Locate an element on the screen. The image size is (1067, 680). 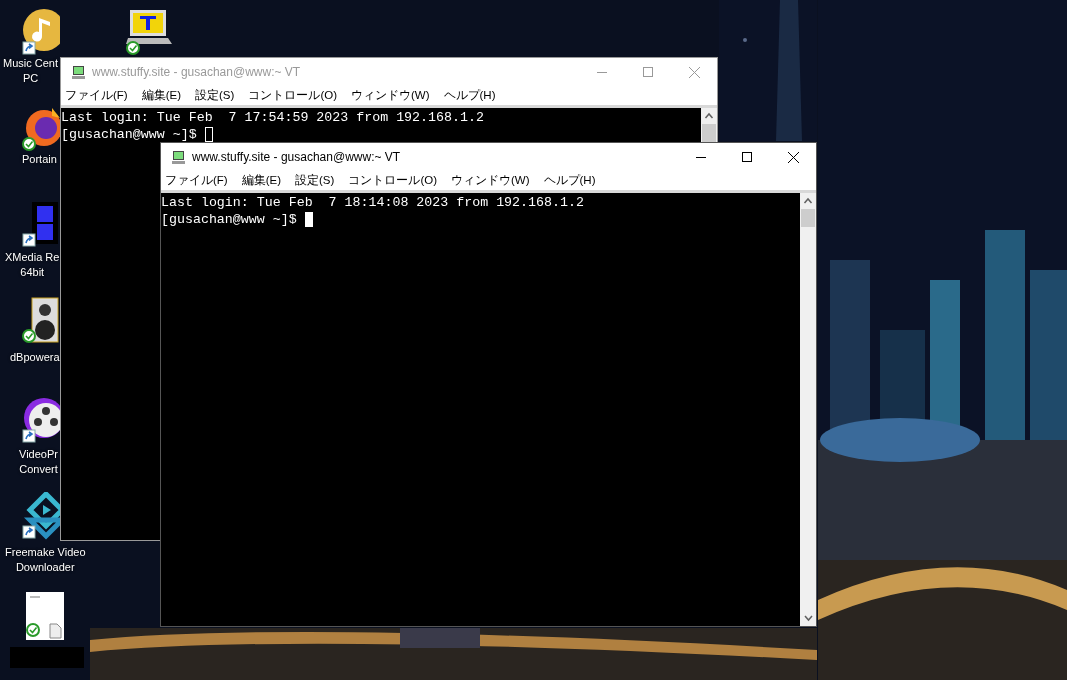
terminal-line: Last login: Tue Feb 7 18:14:08 2023 from 192.168.1.2 is located at coordinates (372, 202).